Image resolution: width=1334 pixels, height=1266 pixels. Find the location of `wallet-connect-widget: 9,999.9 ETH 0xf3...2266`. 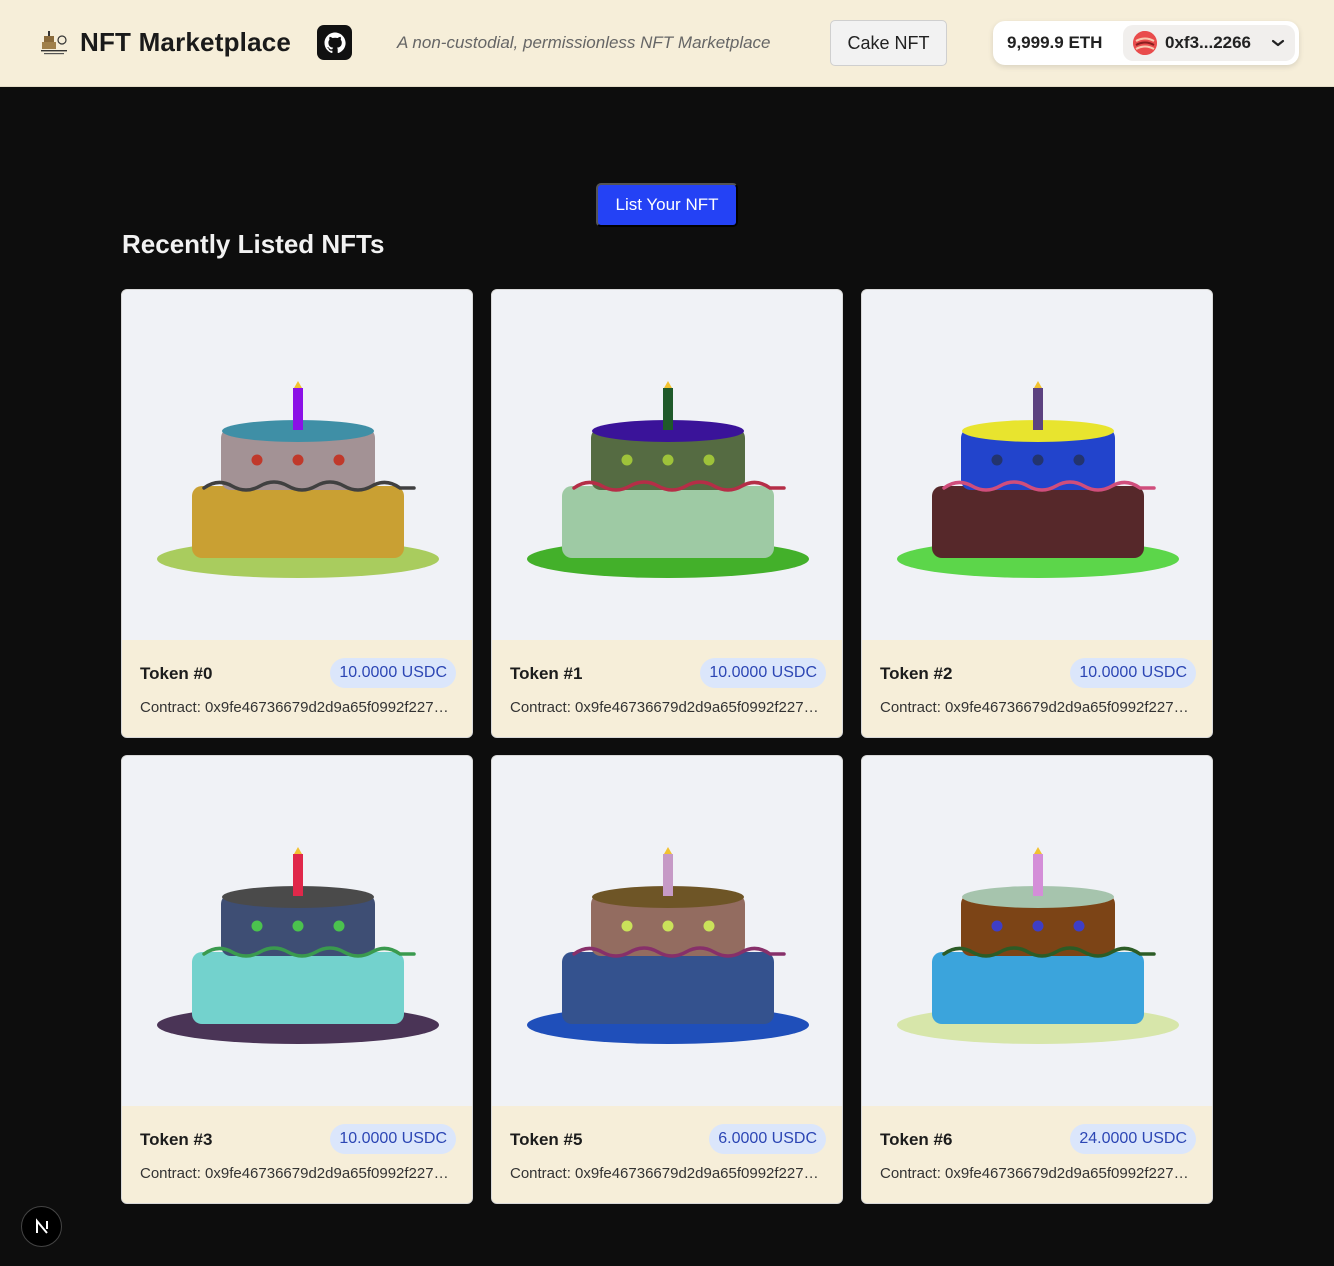

wallet-connect-widget: 9,999.9 ETH 0xf3...2266 is located at coordinates (1146, 43).